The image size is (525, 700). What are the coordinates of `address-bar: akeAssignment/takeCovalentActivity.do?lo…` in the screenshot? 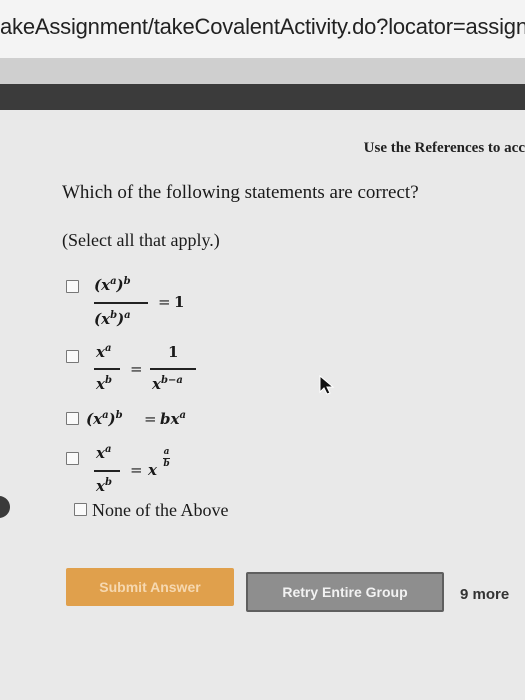 It's located at (262, 29).